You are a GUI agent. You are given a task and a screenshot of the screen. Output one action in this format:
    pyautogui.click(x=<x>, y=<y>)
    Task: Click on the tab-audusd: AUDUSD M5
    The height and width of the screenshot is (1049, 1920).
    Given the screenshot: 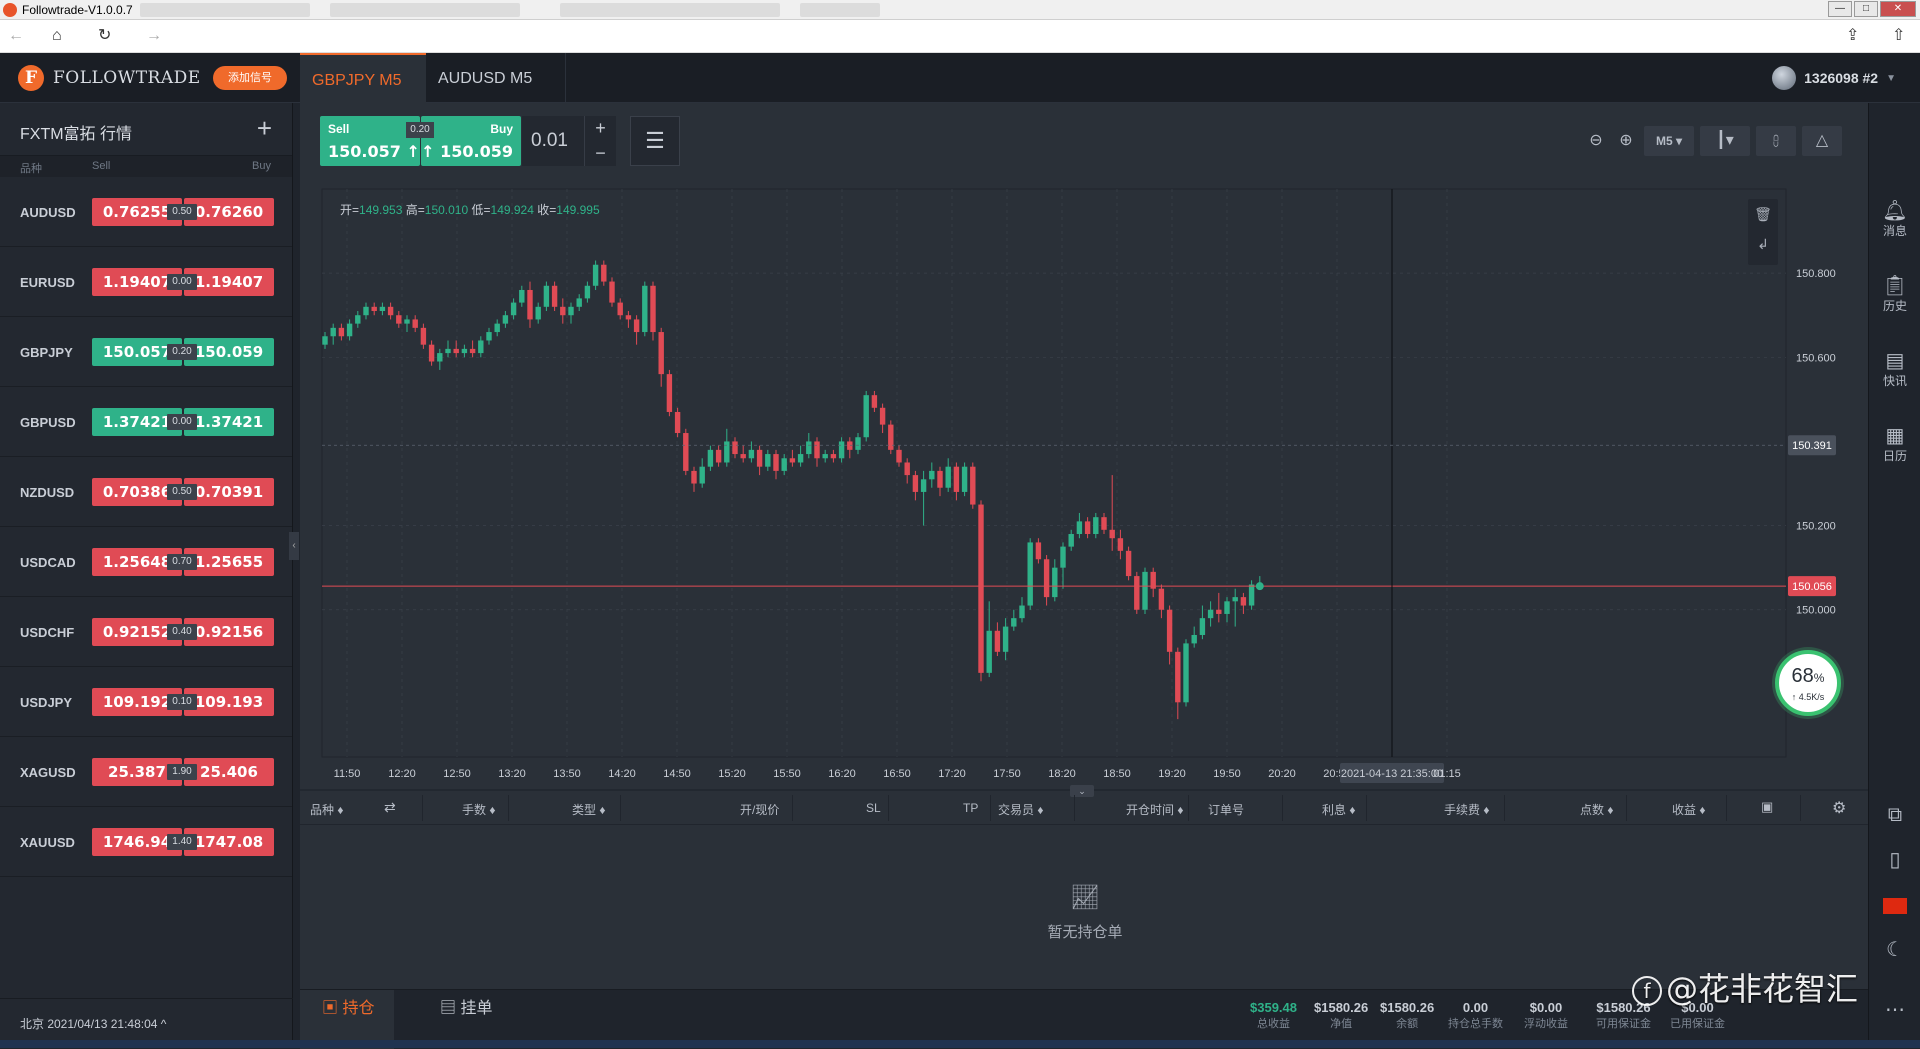 What is the action you would take?
    pyautogui.click(x=496, y=78)
    